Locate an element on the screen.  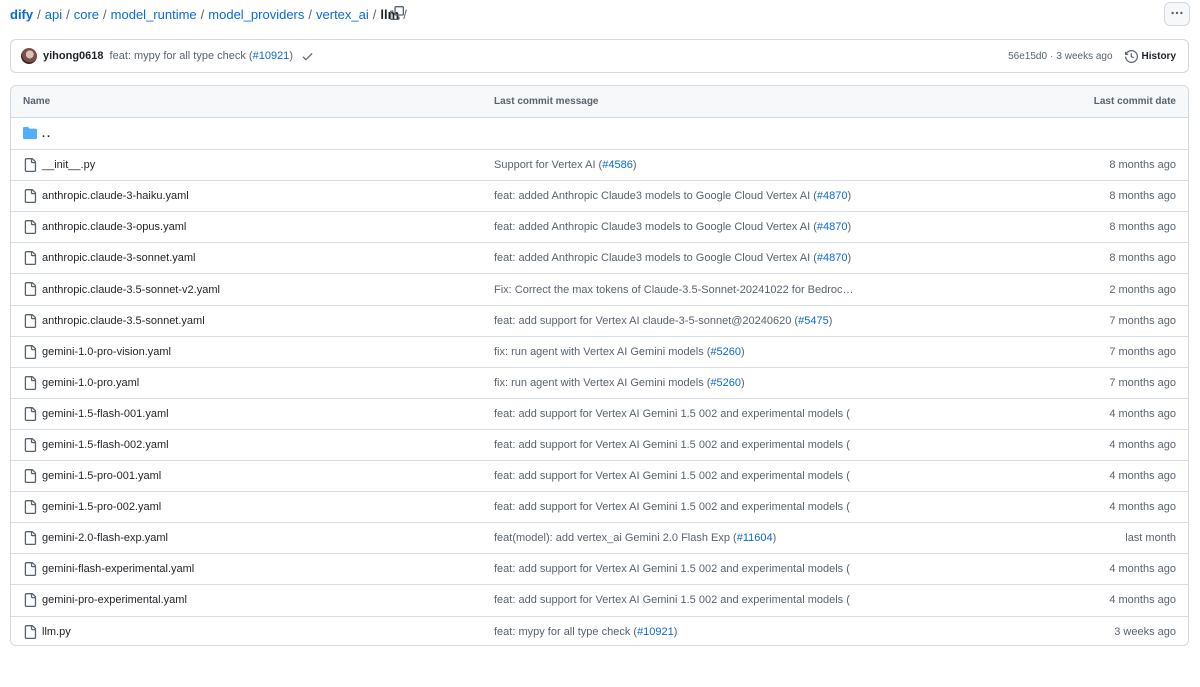
file-name-link: gemini-1.5-pro-002.yaml is located at coordinates (101, 507).